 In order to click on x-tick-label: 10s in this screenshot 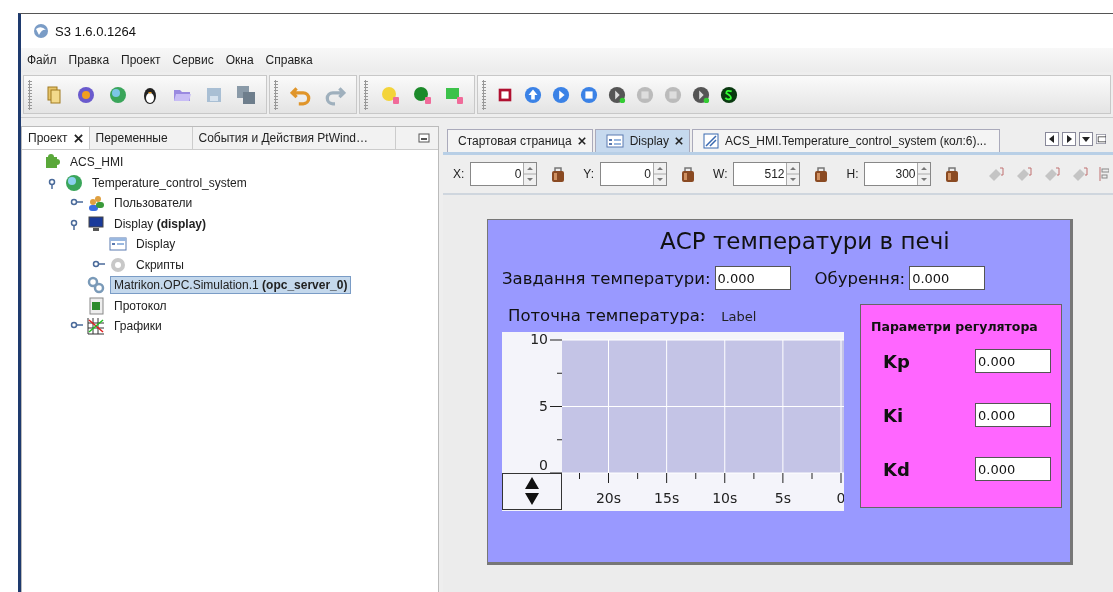, I will do `click(725, 498)`.